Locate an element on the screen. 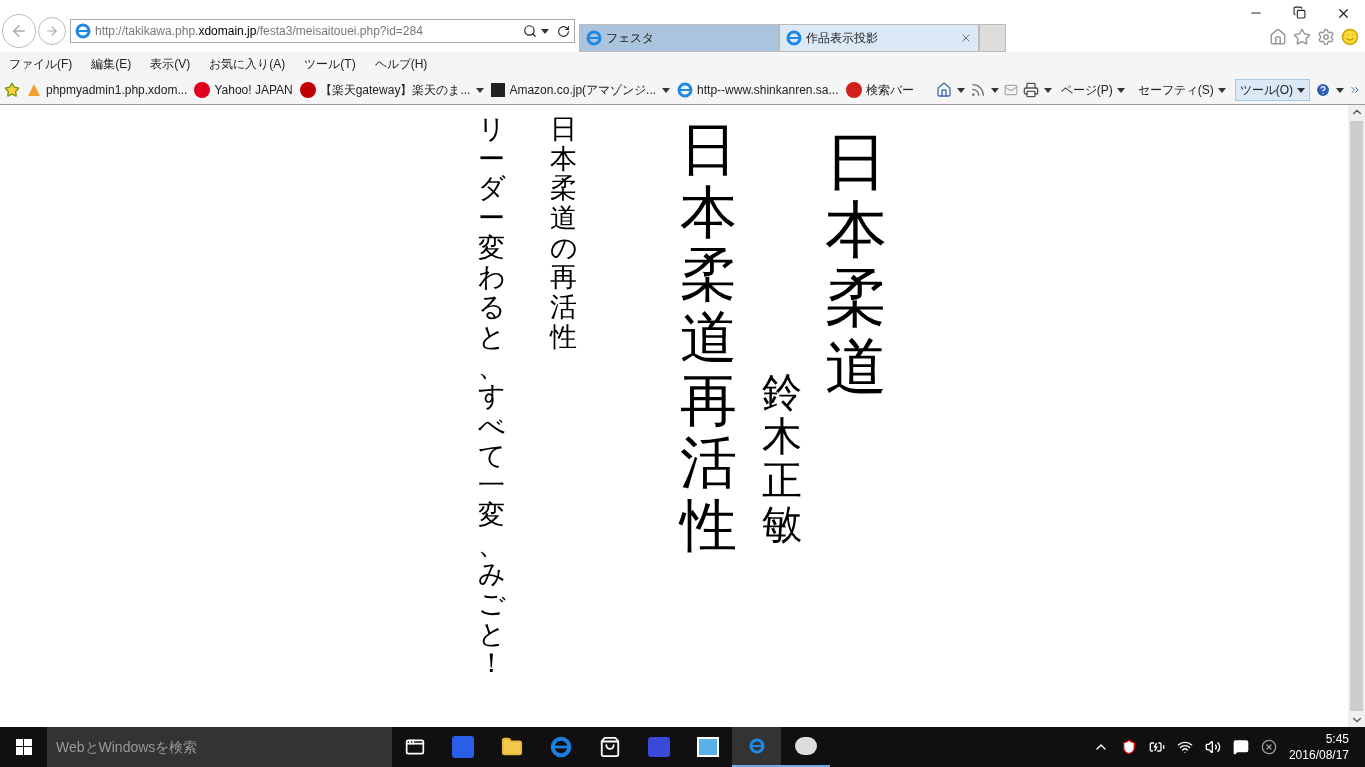 The height and width of the screenshot is (767, 1365). vertical-text: 鈴木正敏 is located at coordinates (782, 458).